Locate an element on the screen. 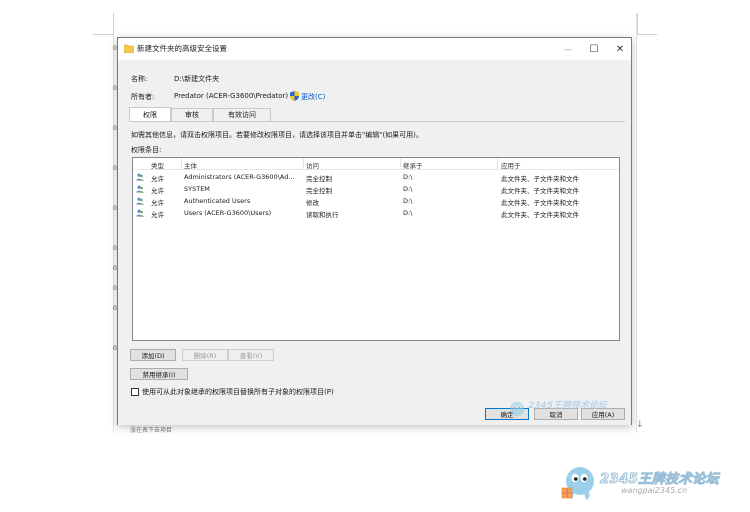 This screenshot has width=750, height=512. entry-access: 修改 is located at coordinates (312, 203).